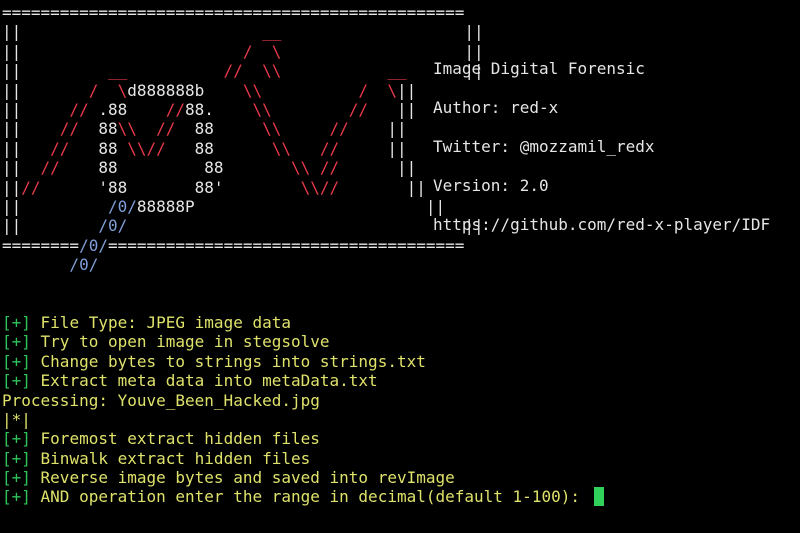 Image resolution: width=800 pixels, height=533 pixels. Describe the element at coordinates (228, 361) in the screenshot. I see `output-text: Change bytes to strings into strings.txt` at that location.